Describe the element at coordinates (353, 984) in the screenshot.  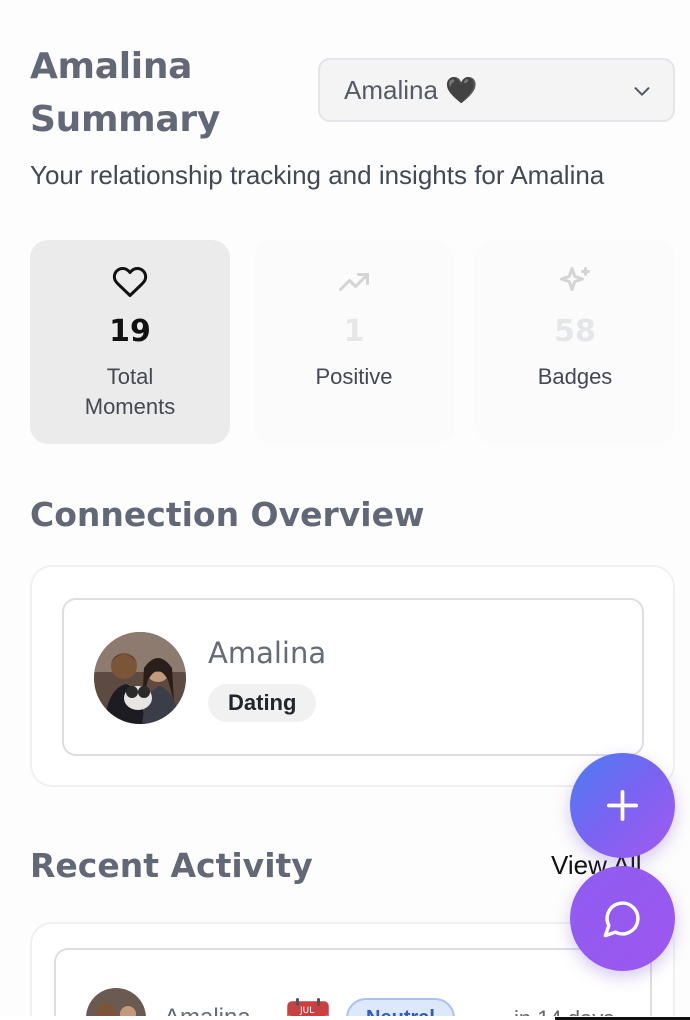
I see `list-item: Amalina JUL Neutral in 14 days` at that location.